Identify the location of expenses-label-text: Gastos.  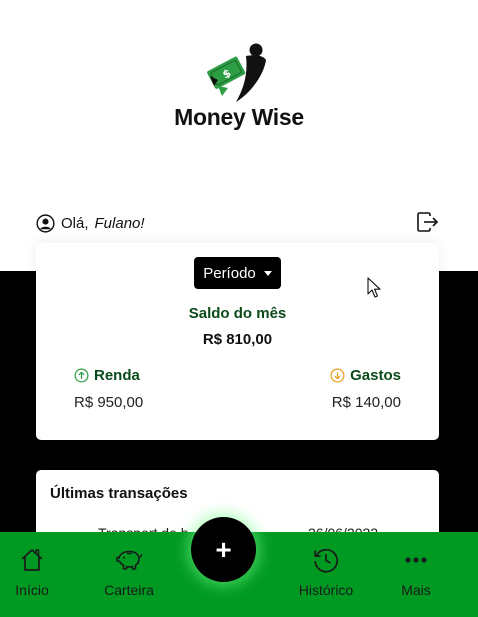
(375, 375).